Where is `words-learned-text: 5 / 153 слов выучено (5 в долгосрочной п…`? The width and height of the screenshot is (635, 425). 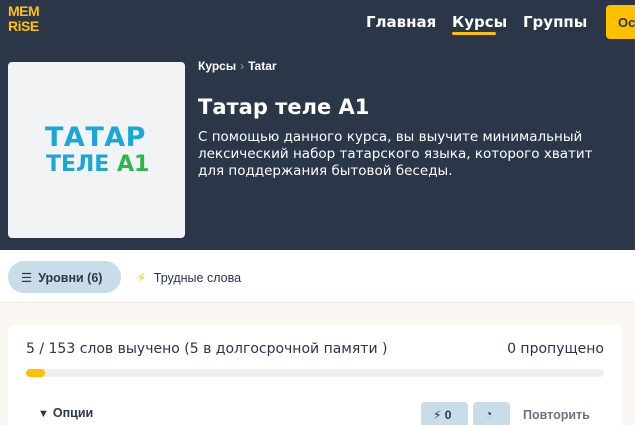
words-learned-text: 5 / 153 слов выучено (5 в долгосрочной п… is located at coordinates (207, 349).